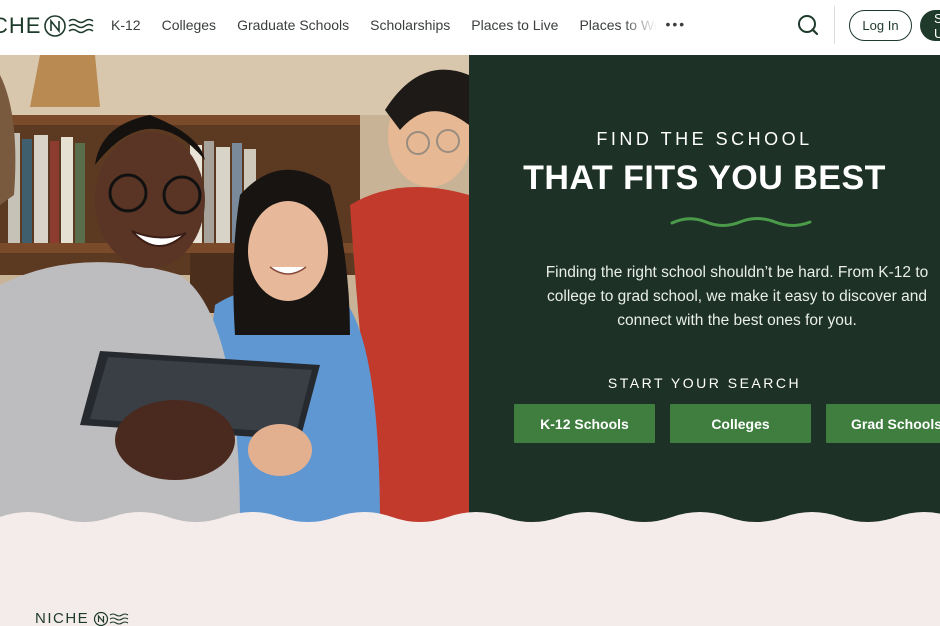  I want to click on search-button, so click(808, 25).